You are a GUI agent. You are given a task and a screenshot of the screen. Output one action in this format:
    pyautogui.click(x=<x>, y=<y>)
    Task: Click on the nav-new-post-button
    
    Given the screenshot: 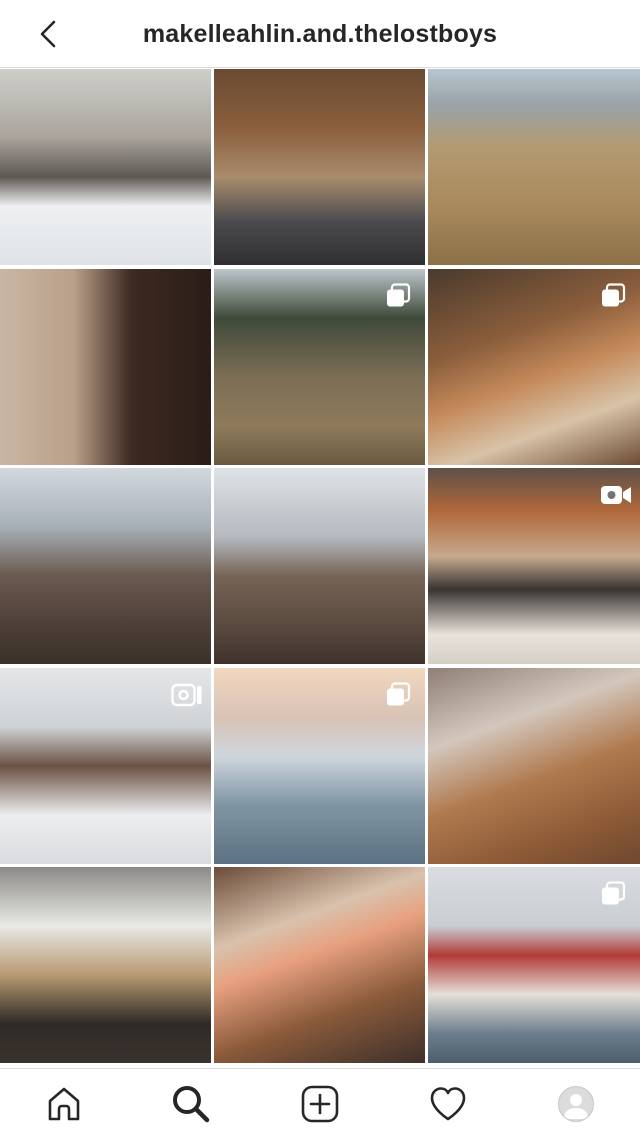 What is the action you would take?
    pyautogui.click(x=320, y=1104)
    